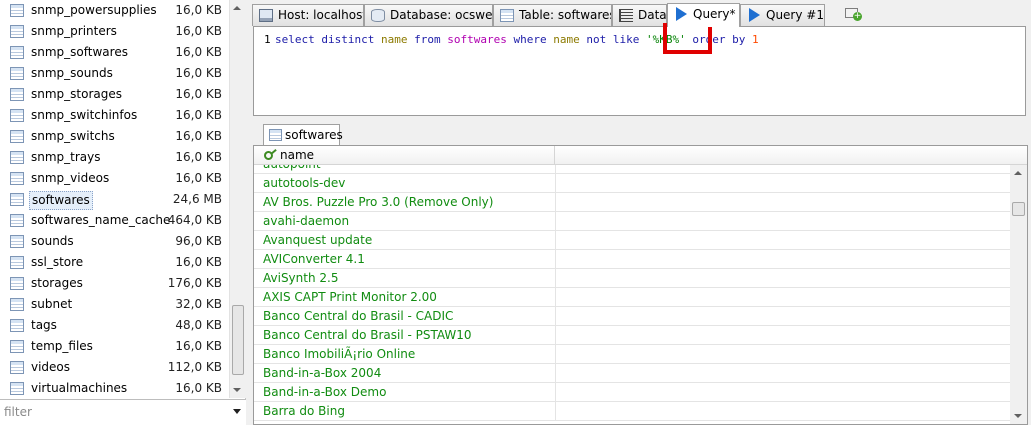 This screenshot has width=1031, height=425. What do you see at coordinates (405, 202) in the screenshot?
I see `name-cell: AV Bros. Puzzle Pro 3.0 (Remove Only)` at bounding box center [405, 202].